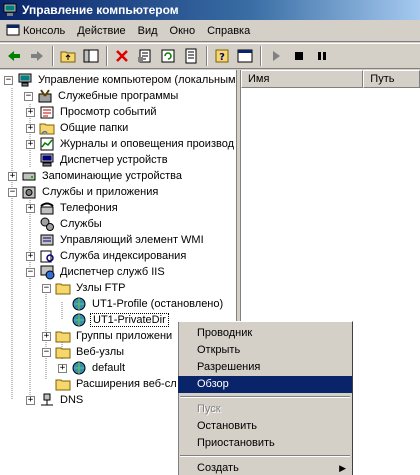 This screenshot has width=420, height=475. What do you see at coordinates (47, 400) in the screenshot?
I see `dns-icon` at bounding box center [47, 400].